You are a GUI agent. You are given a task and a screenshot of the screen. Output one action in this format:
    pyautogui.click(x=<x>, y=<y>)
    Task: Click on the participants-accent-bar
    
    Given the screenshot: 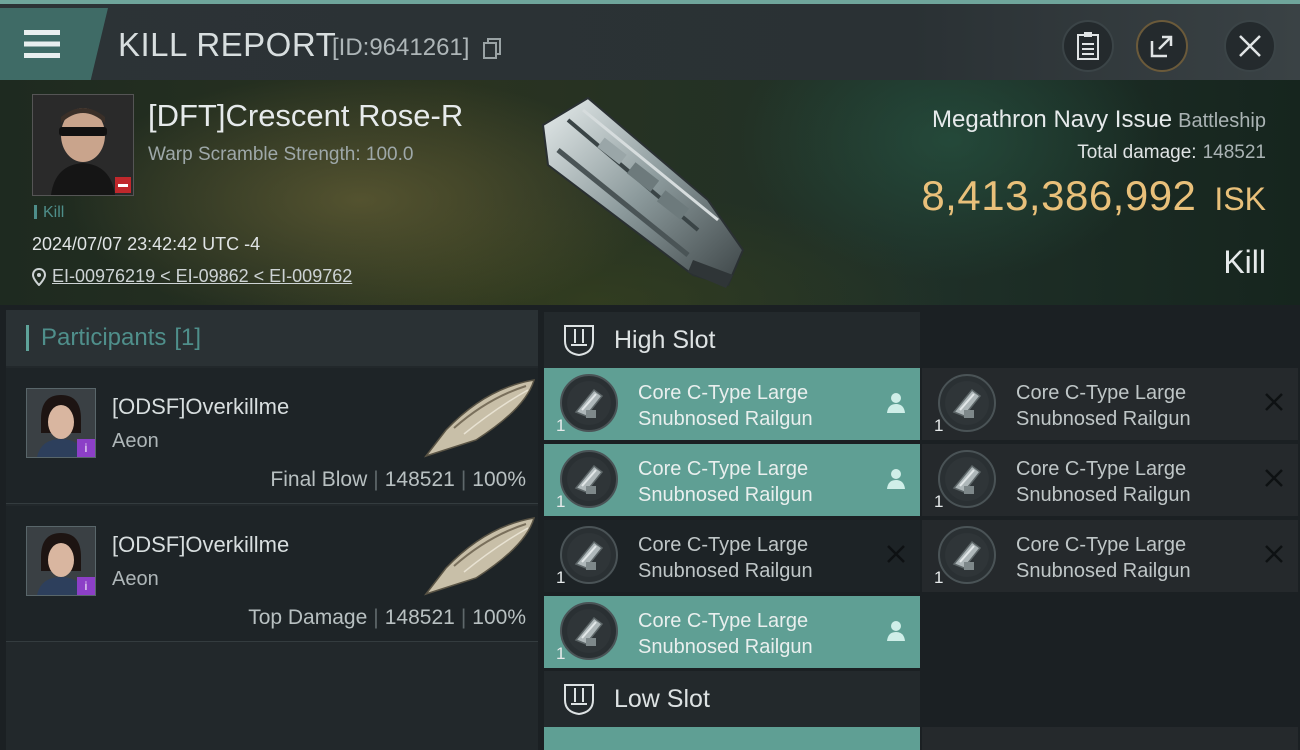 What is the action you would take?
    pyautogui.click(x=27, y=338)
    